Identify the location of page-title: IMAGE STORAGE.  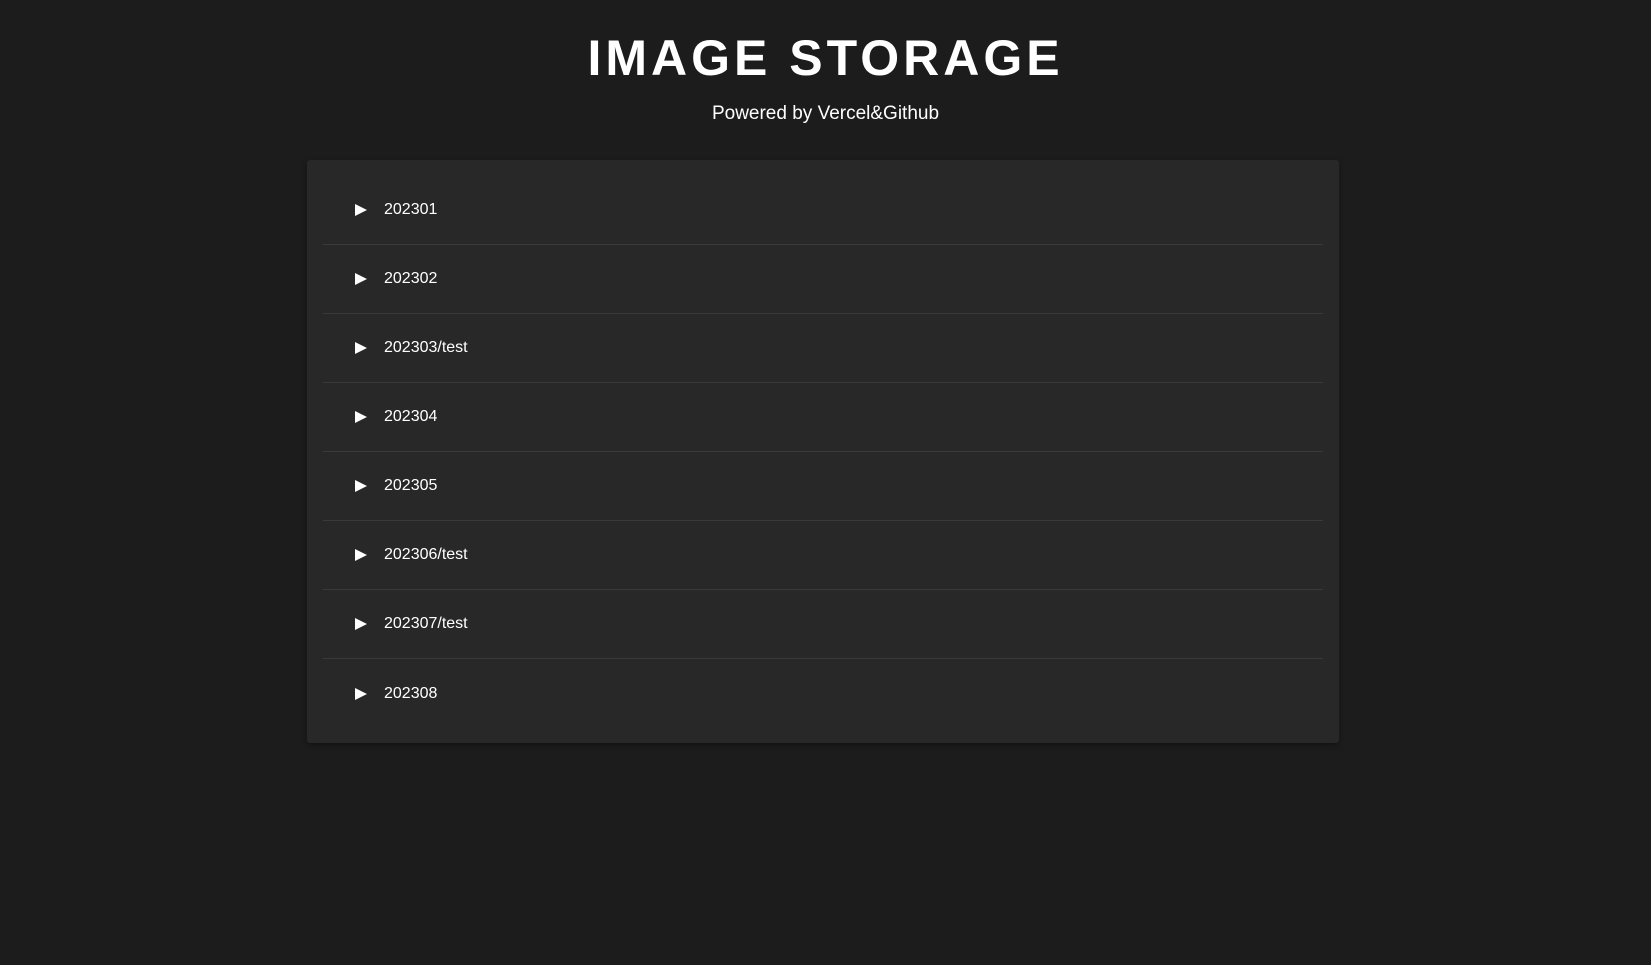
(825, 58).